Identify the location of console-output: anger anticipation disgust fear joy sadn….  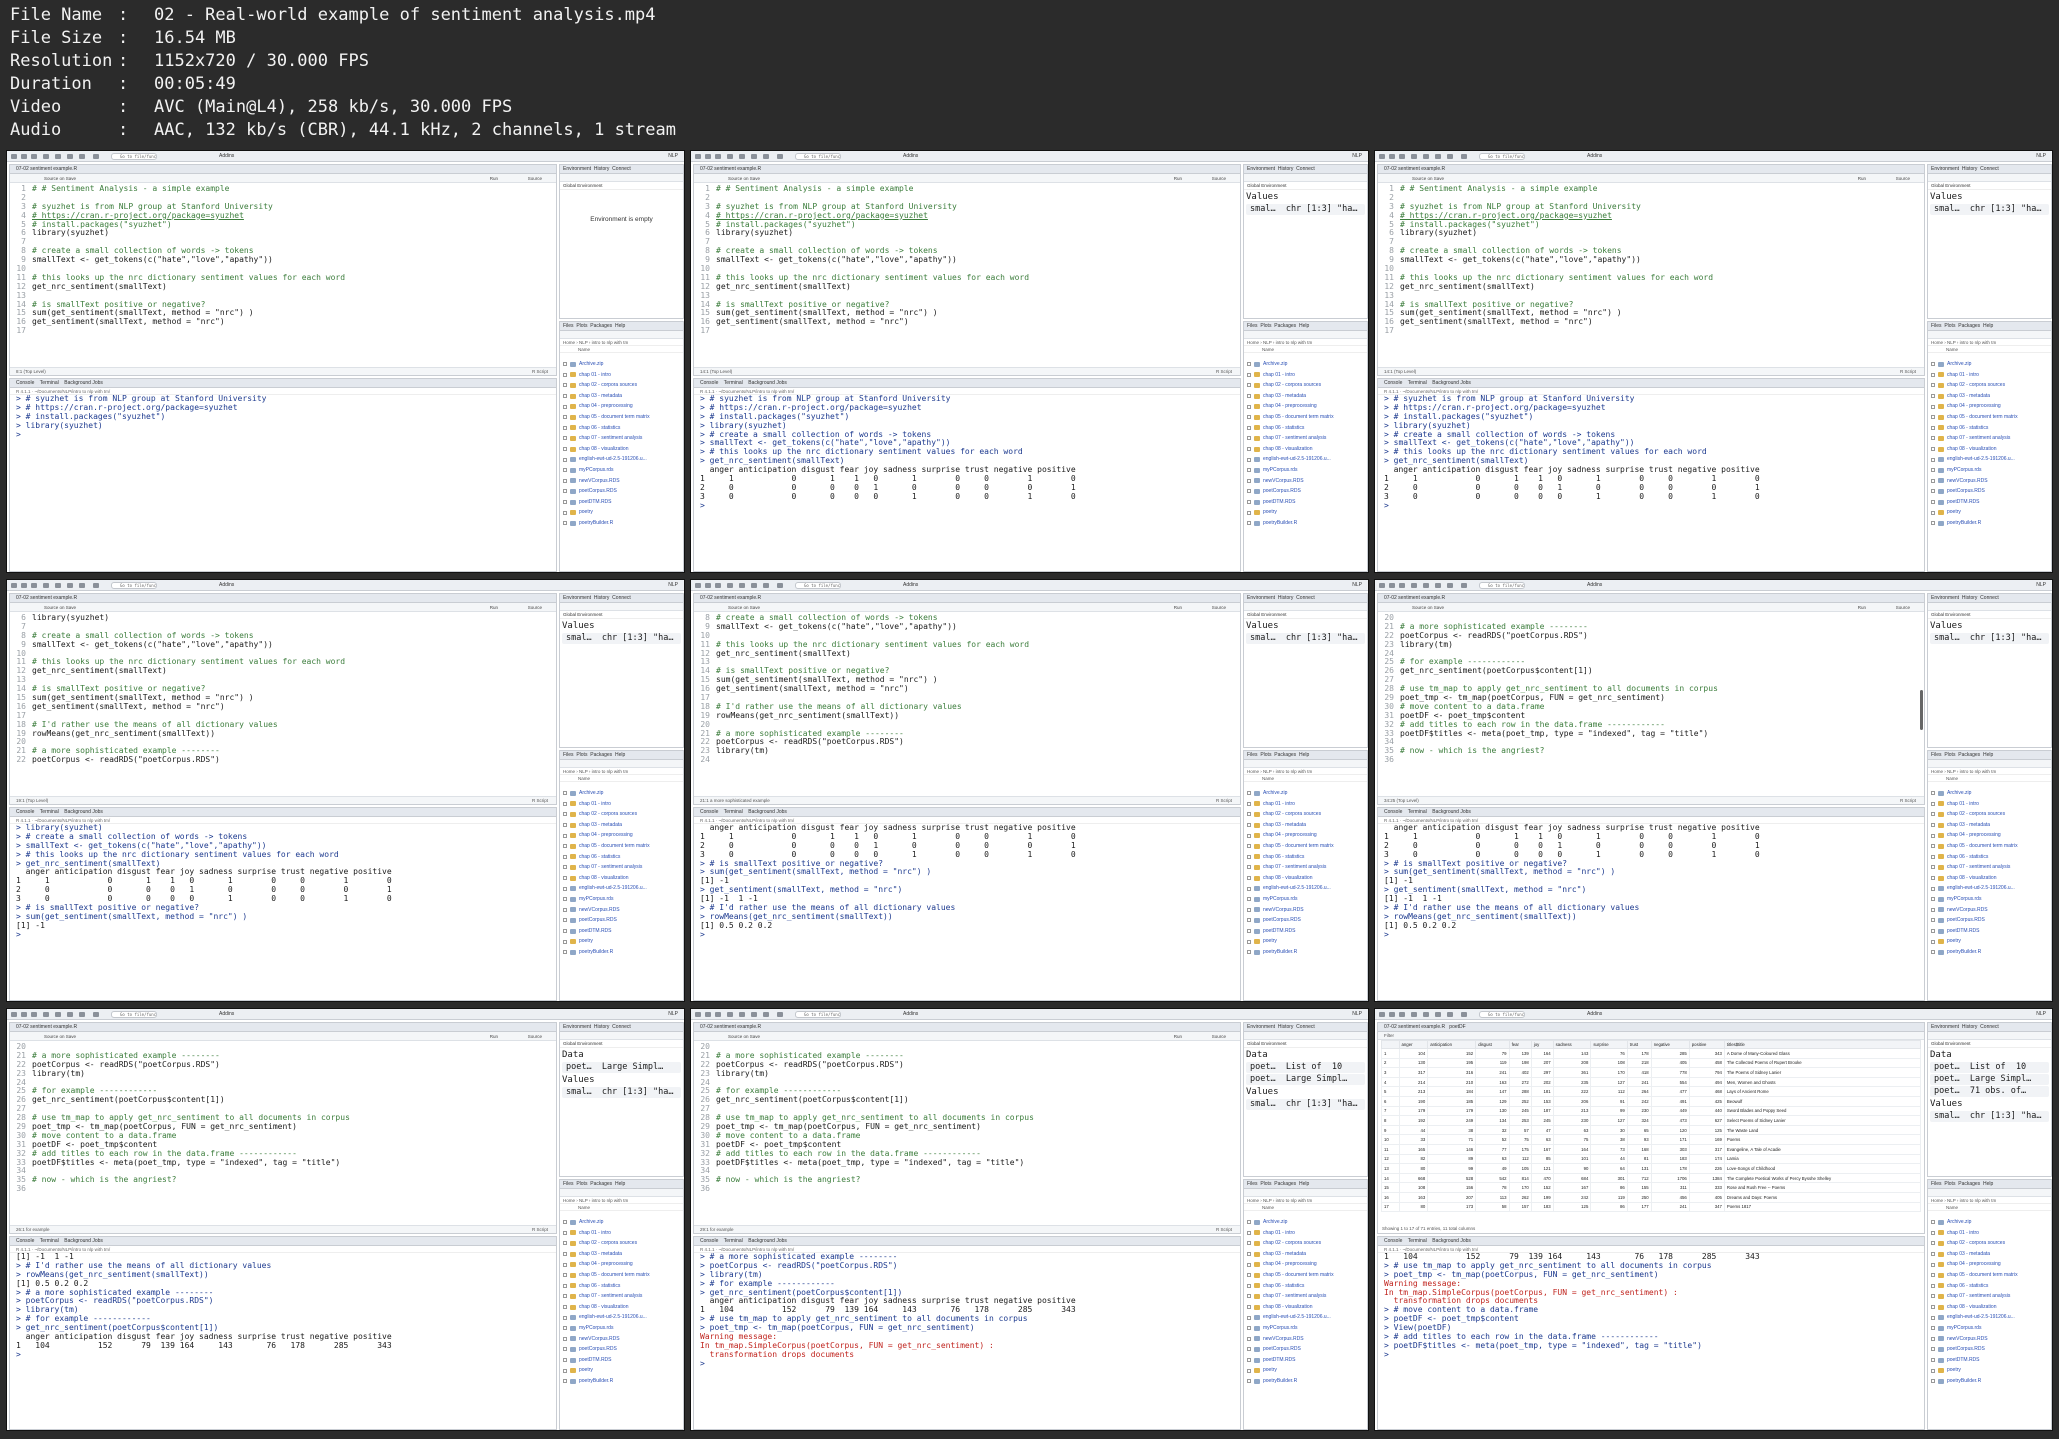
(967, 881).